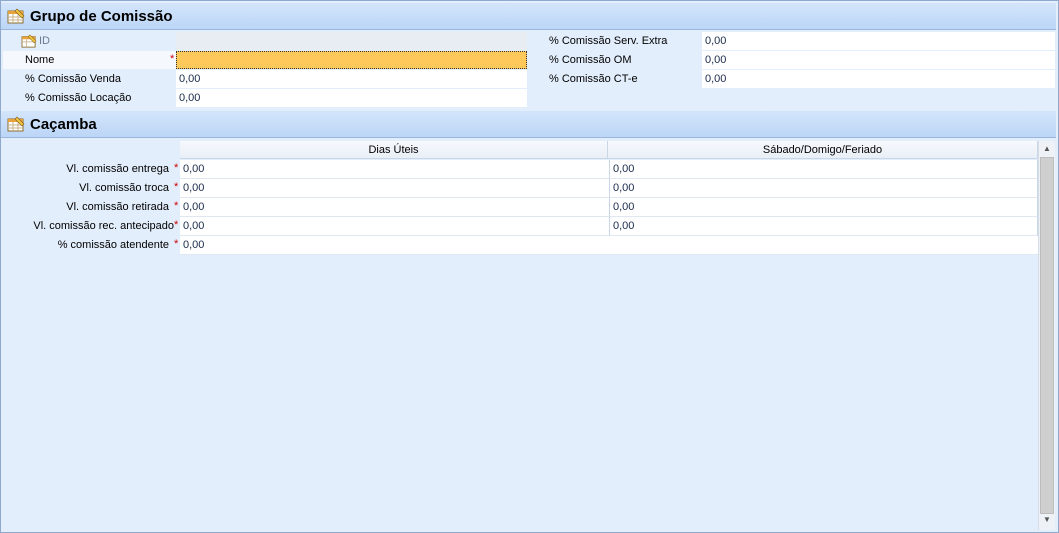 Image resolution: width=1059 pixels, height=533 pixels. I want to click on scrollbar-thumb, so click(1047, 335).